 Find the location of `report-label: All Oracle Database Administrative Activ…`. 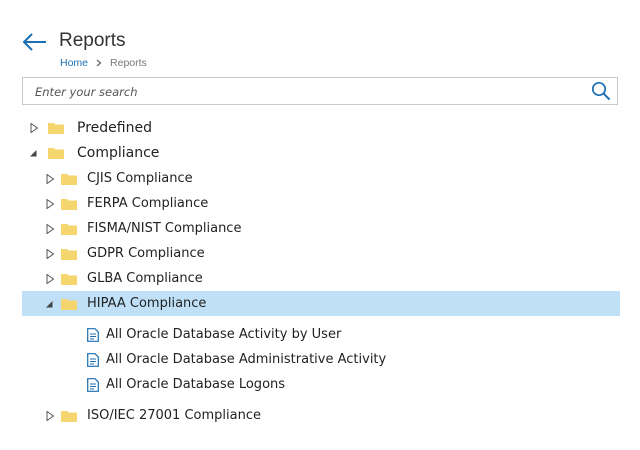

report-label: All Oracle Database Administrative Activ… is located at coordinates (246, 359).